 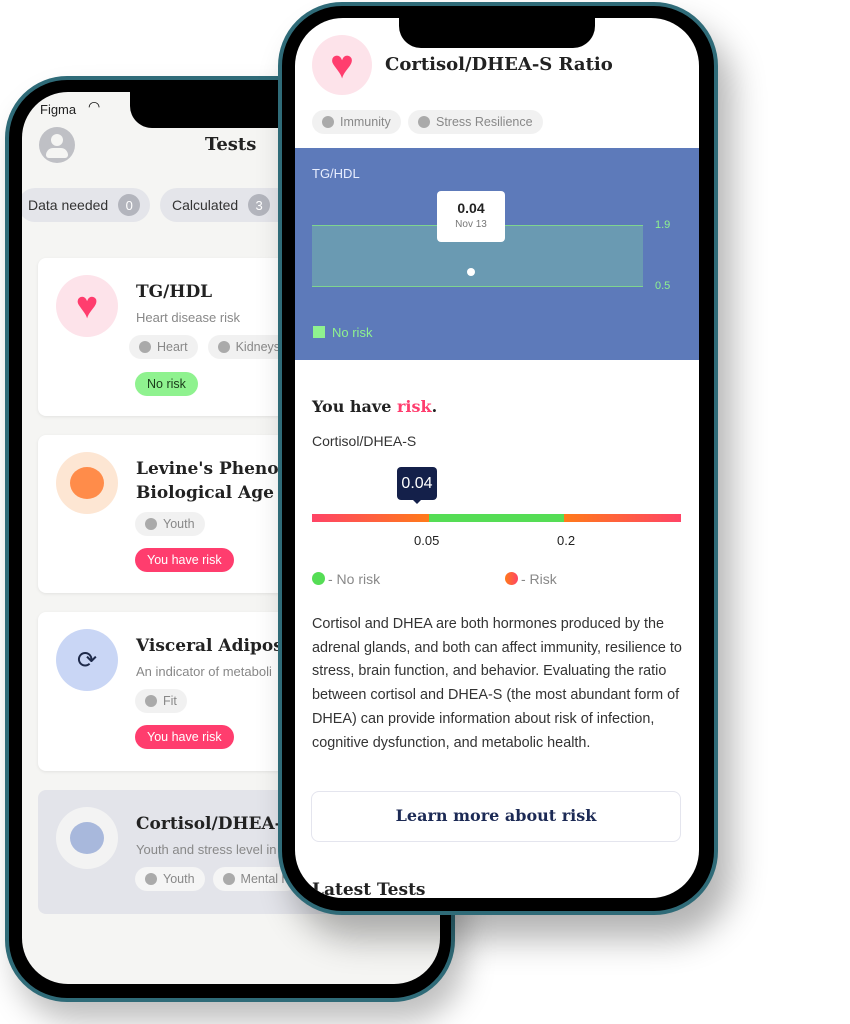 I want to click on legend-label: No risk, so click(x=352, y=332).